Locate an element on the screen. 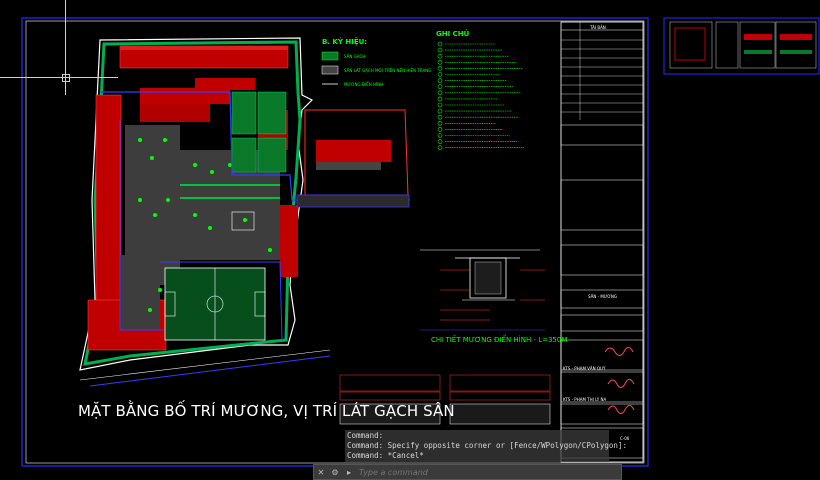 The image size is (820, 480). command-history-line: Command: *Cancel* is located at coordinates (385, 455).